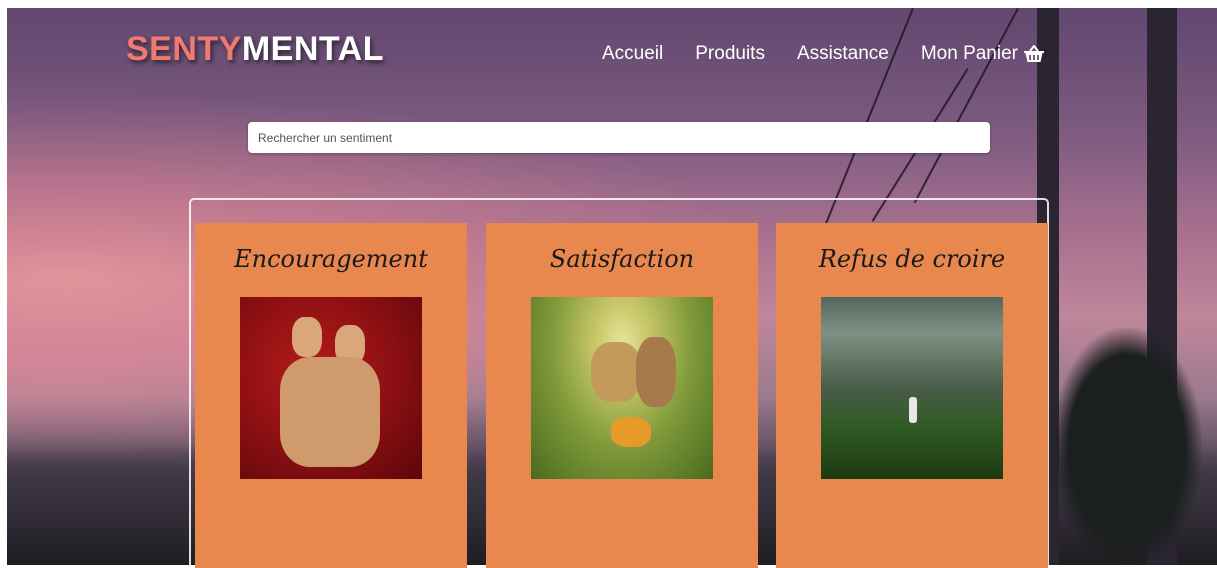  I want to click on nav-assistance: Assistance, so click(843, 54).